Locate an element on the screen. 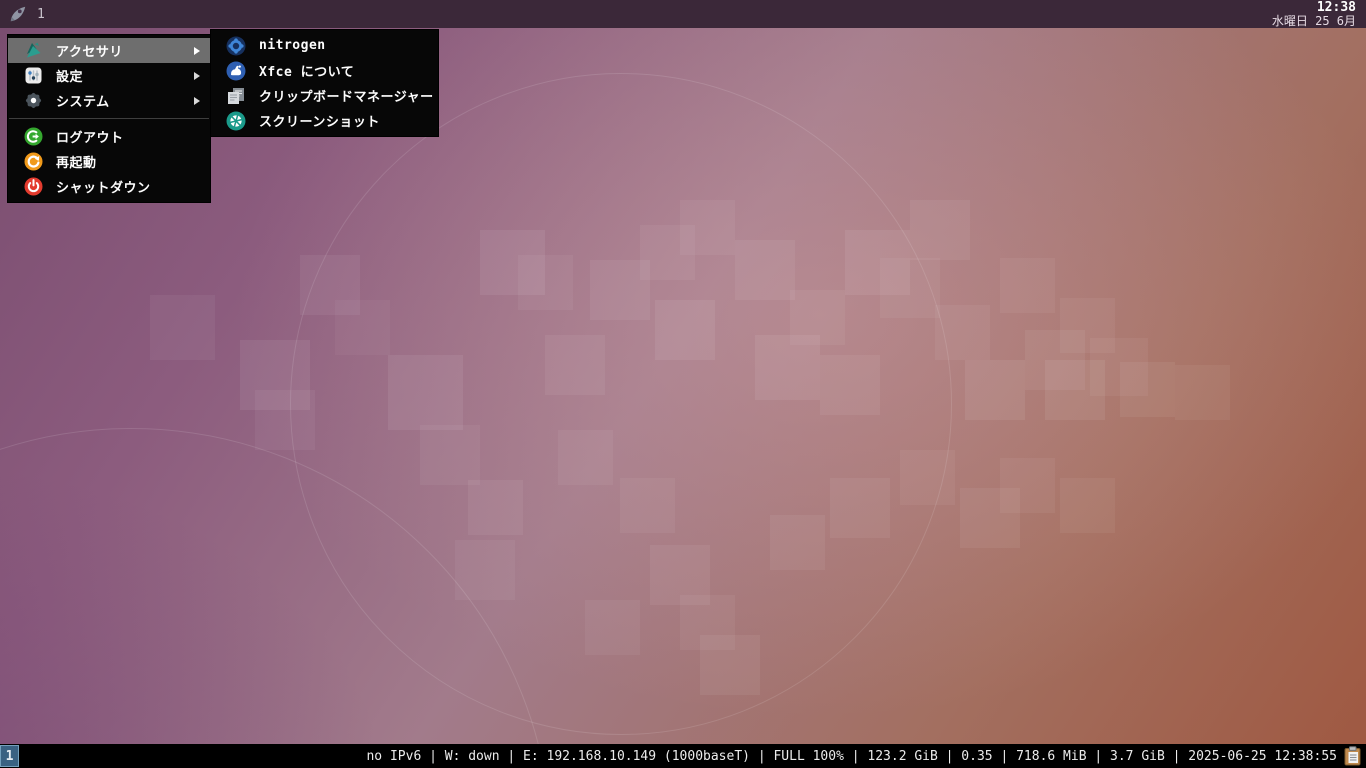  submenu-item-nitrogen: nitrogen is located at coordinates (324, 45).